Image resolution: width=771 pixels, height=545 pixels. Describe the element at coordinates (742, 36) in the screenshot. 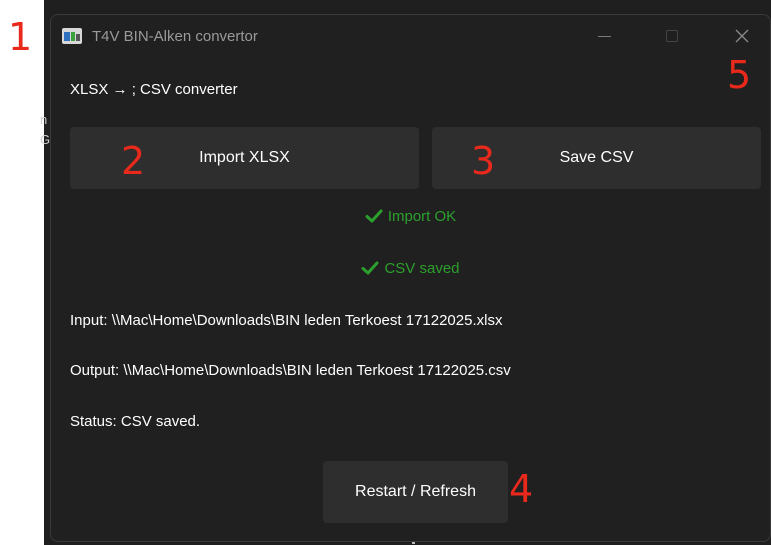

I see `close-icon` at that location.